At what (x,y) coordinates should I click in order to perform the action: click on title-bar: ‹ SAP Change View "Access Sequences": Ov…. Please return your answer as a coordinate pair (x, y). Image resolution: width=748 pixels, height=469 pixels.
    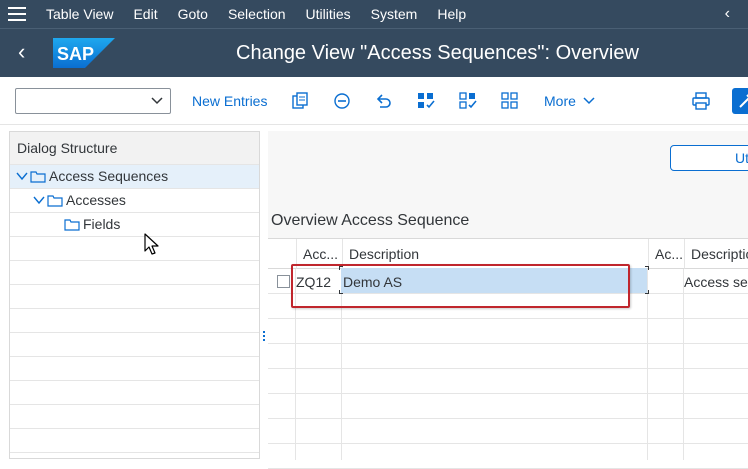
    Looking at the image, I should click on (374, 52).